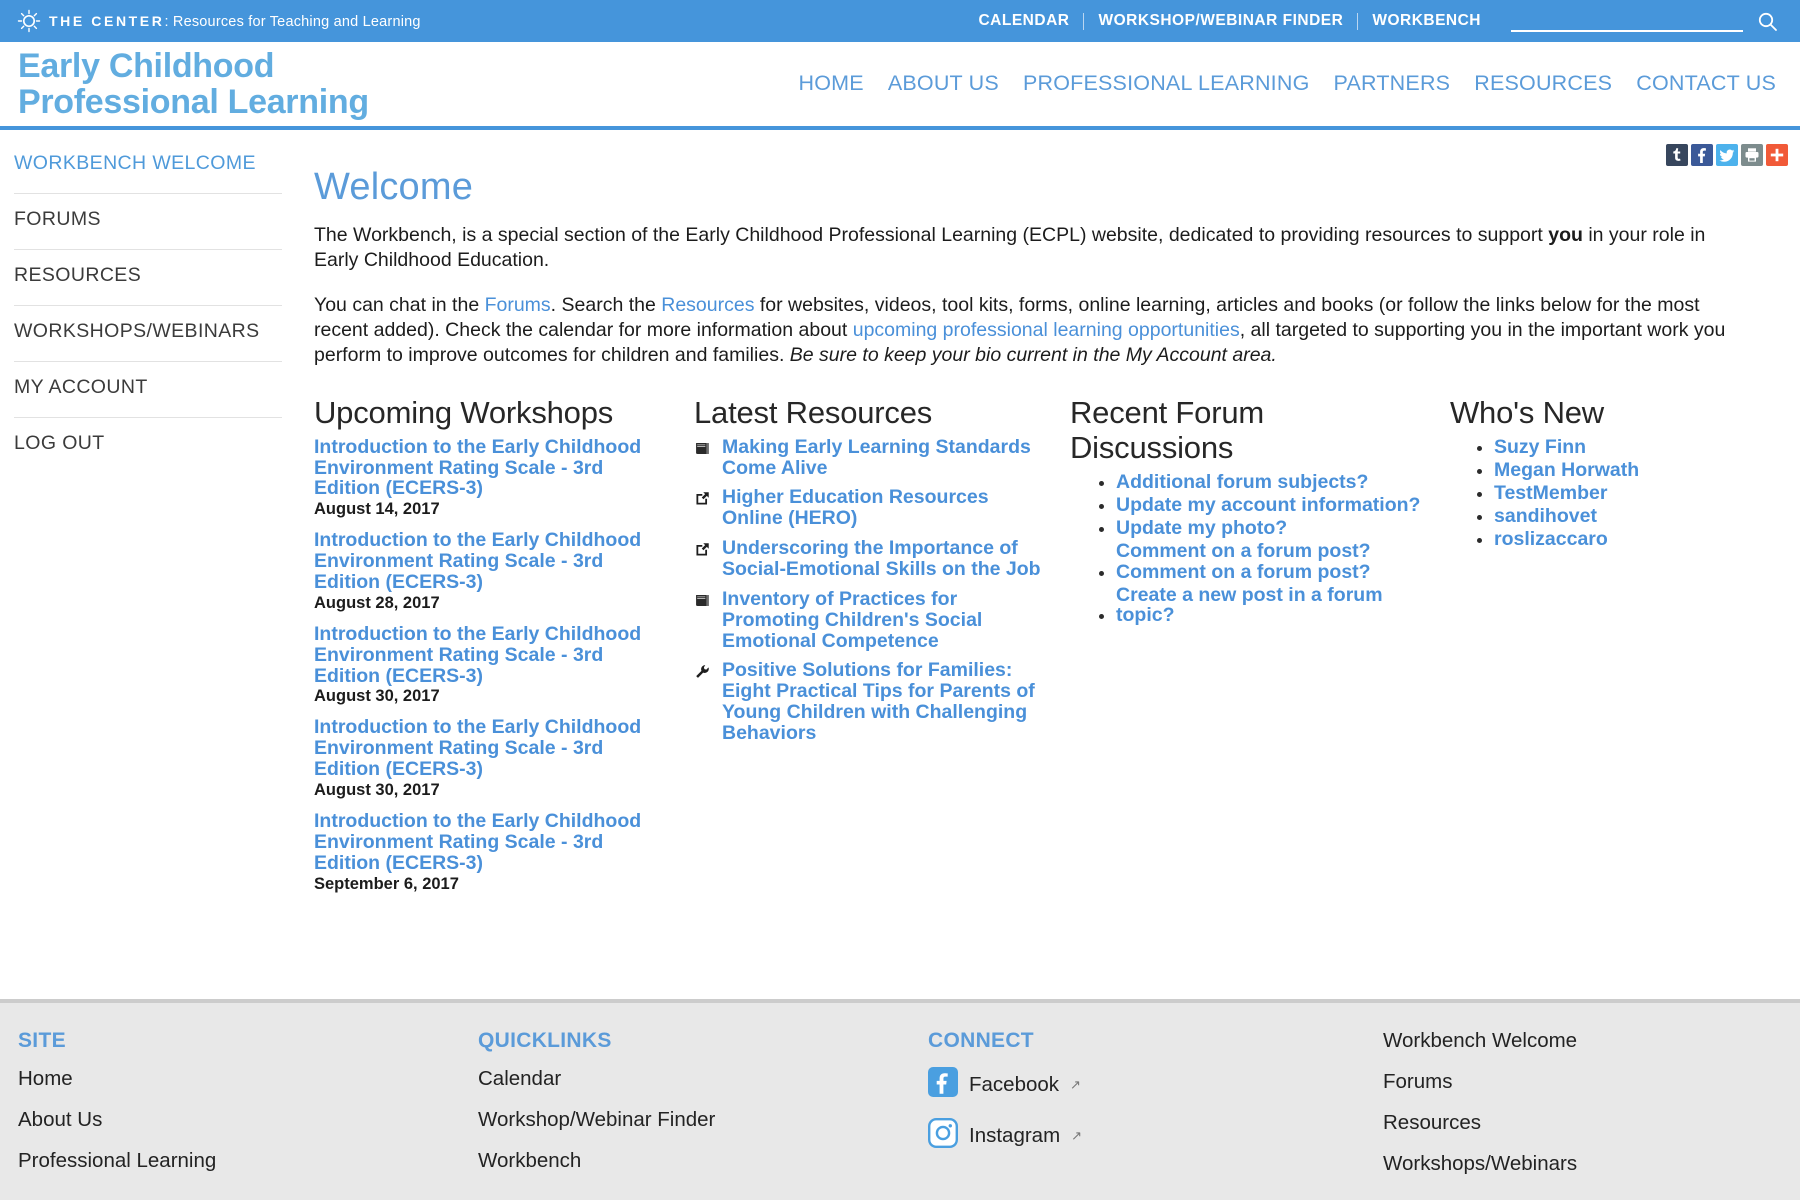 The height and width of the screenshot is (1200, 1800). I want to click on footer-link-forums: Forums, so click(1591, 1082).